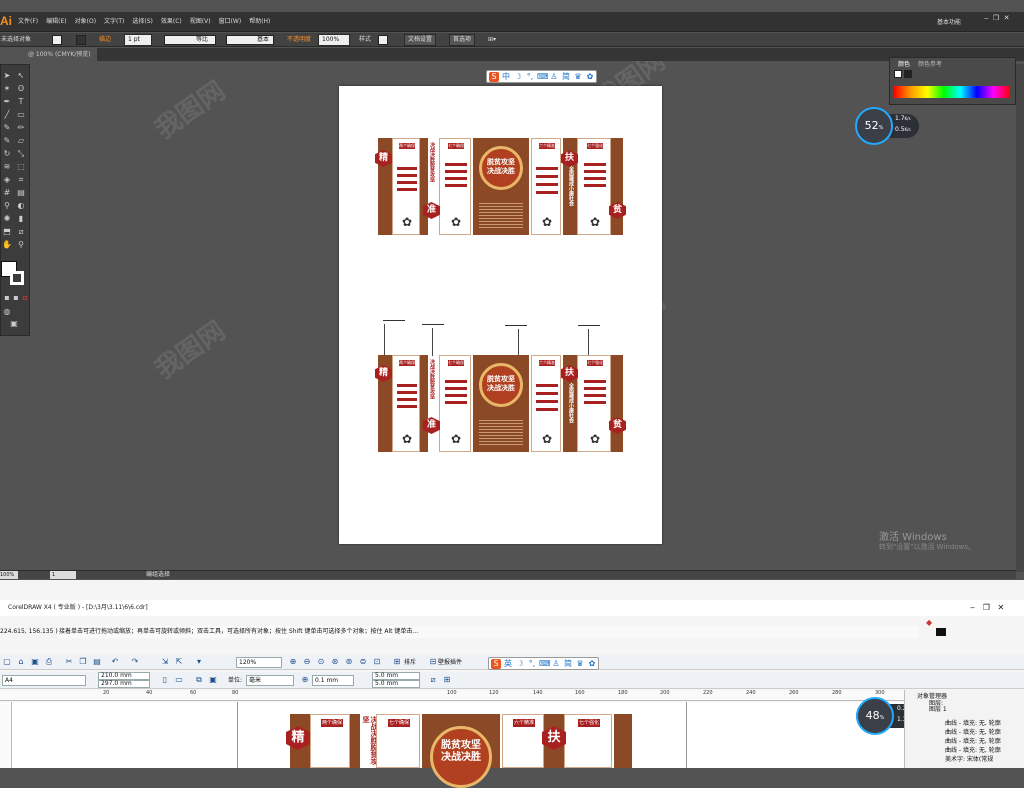 The width and height of the screenshot is (1024, 788). I want to click on opacity-input: 100%, so click(334, 40).